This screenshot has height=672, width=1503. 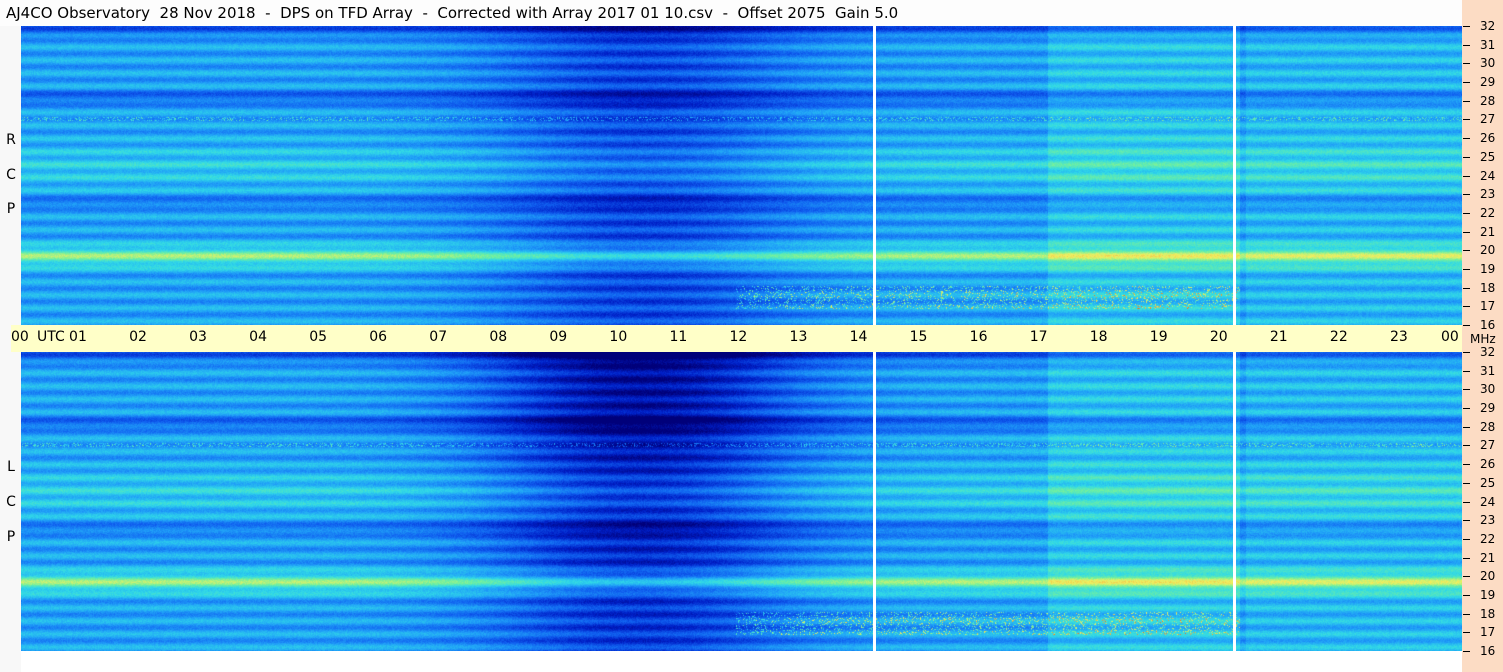 I want to click on time-tick-label: 16, so click(x=978, y=337).